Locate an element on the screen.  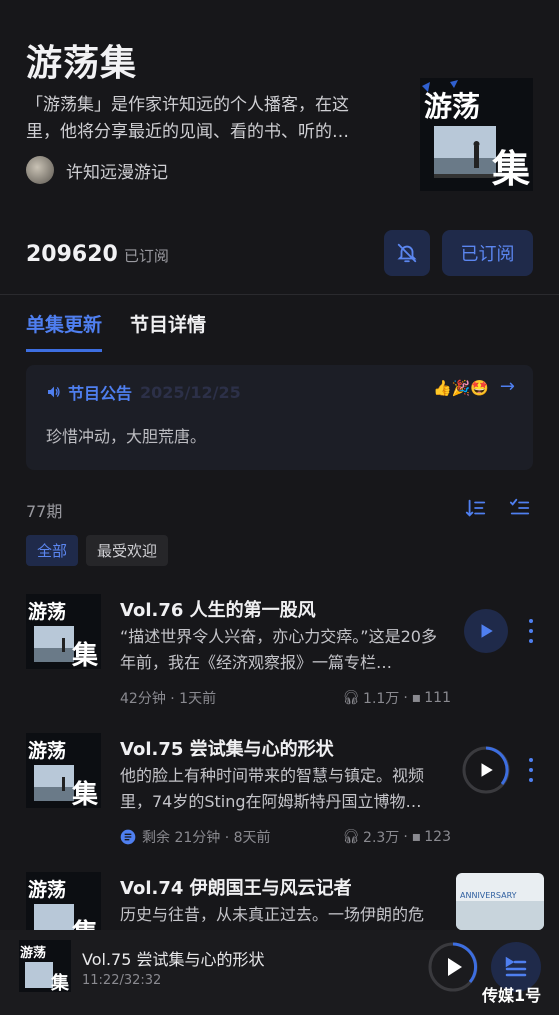
announcement-date: 2025/12/25 is located at coordinates (190, 392).